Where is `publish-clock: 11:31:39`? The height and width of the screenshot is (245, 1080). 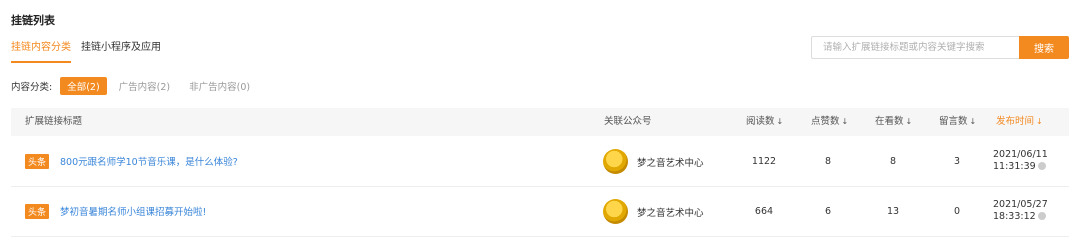 publish-clock: 11:31:39 is located at coordinates (1014, 166).